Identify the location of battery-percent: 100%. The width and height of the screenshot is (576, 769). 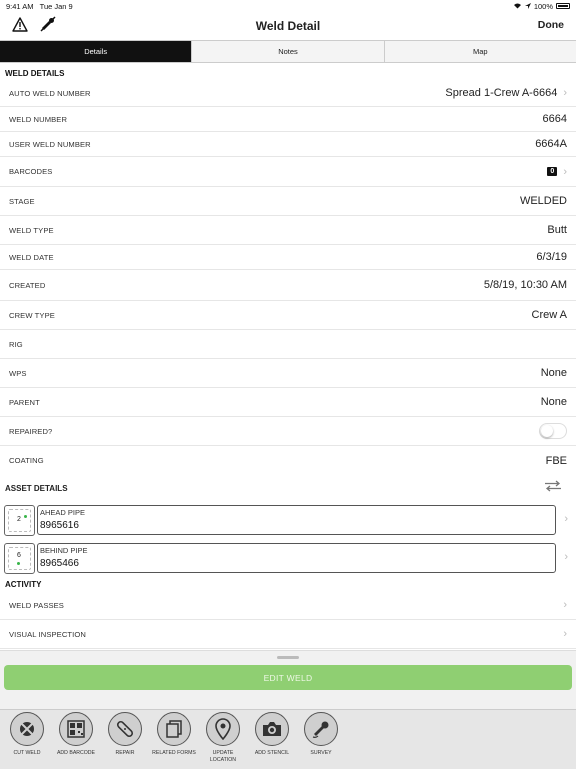
(543, 6).